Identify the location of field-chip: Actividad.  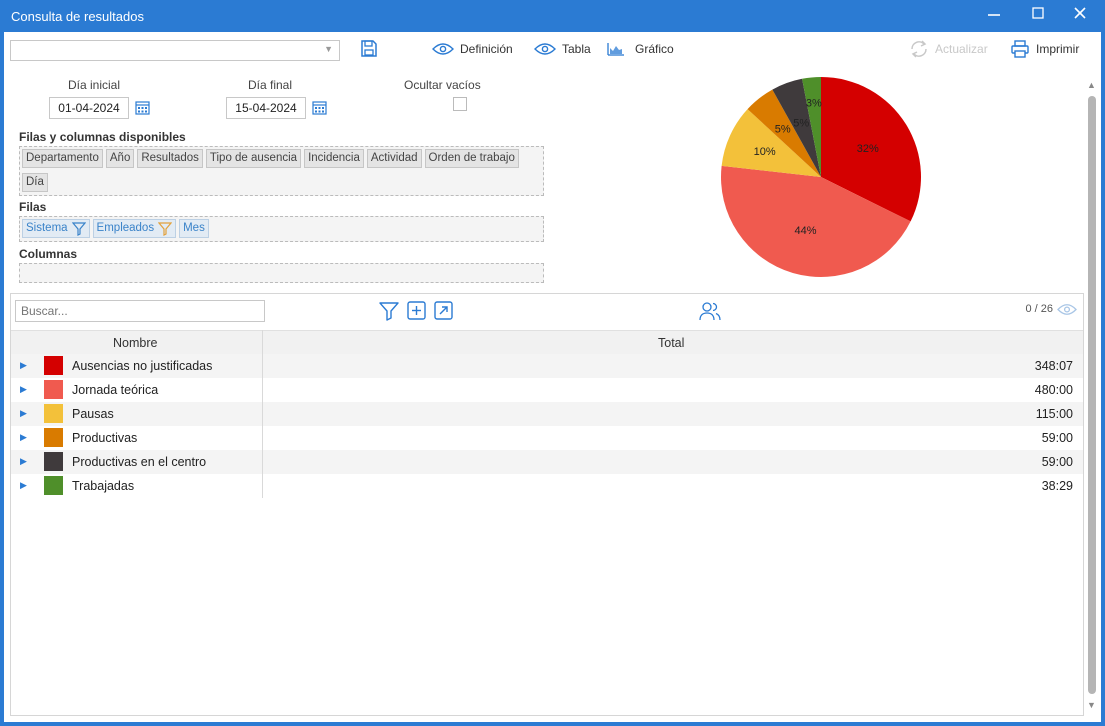
(394, 158).